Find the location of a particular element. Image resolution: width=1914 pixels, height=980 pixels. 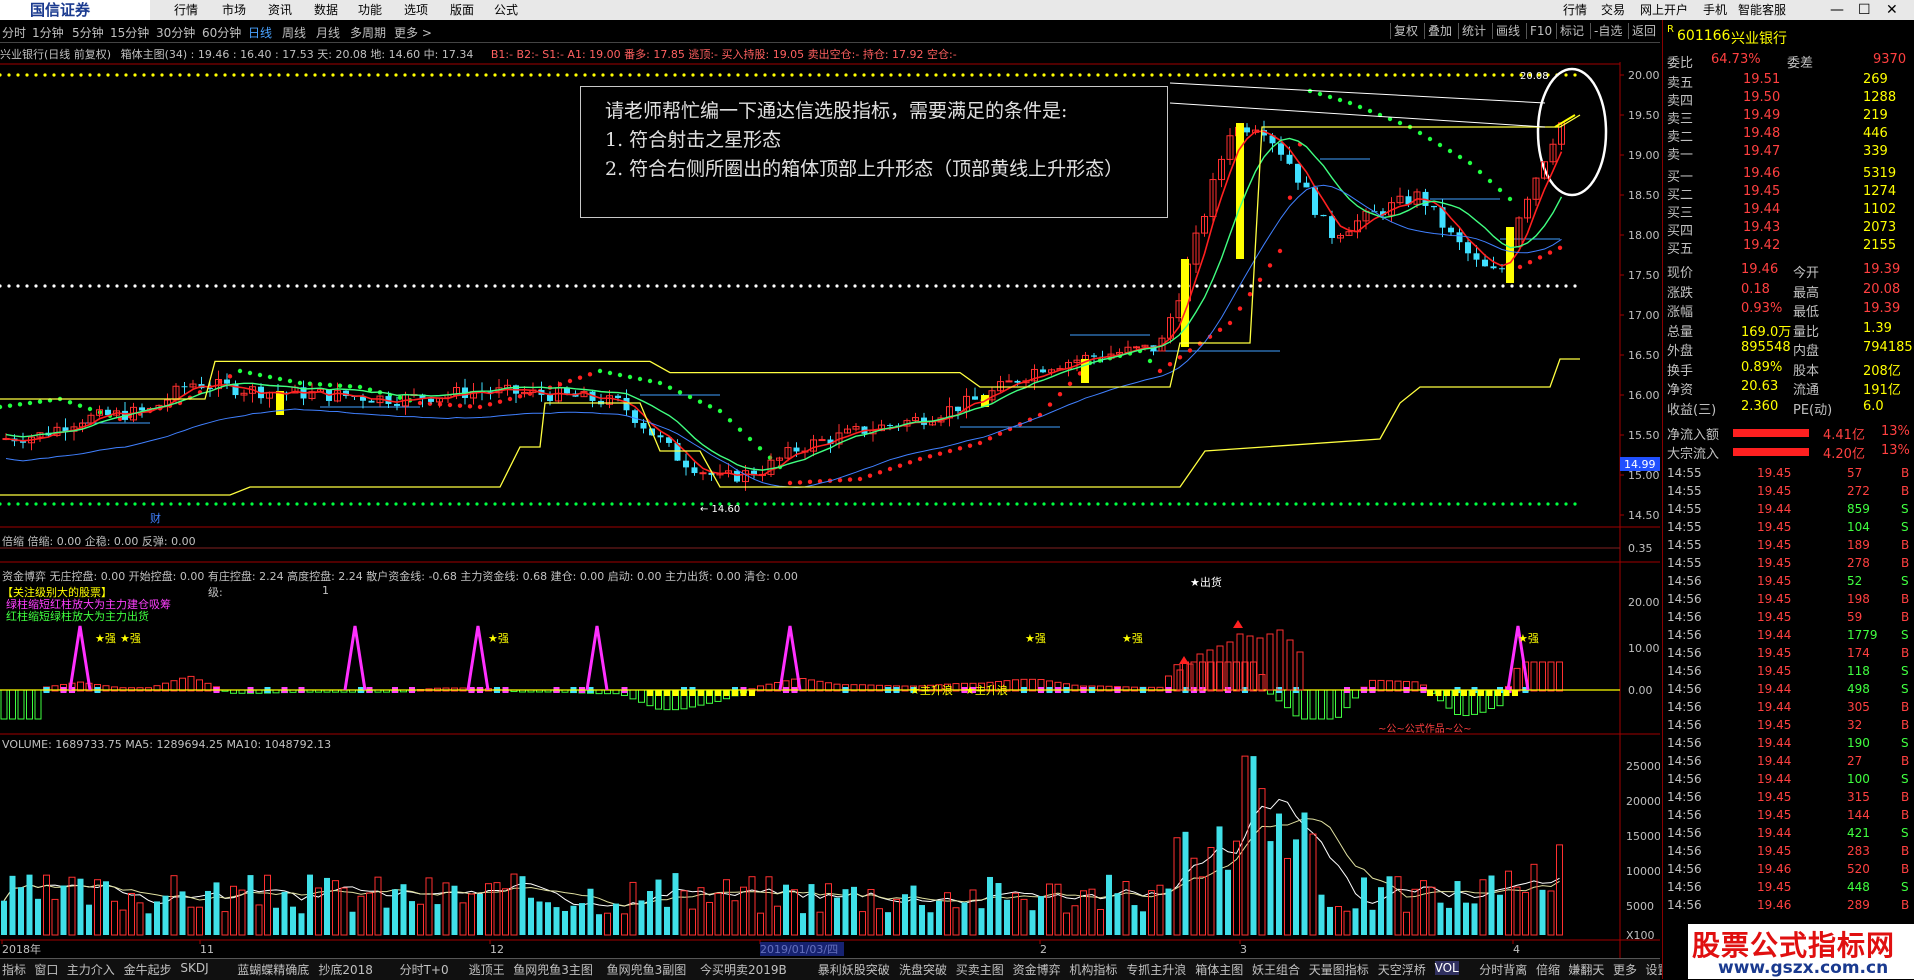

period-1min: 1分钟 is located at coordinates (48, 32).